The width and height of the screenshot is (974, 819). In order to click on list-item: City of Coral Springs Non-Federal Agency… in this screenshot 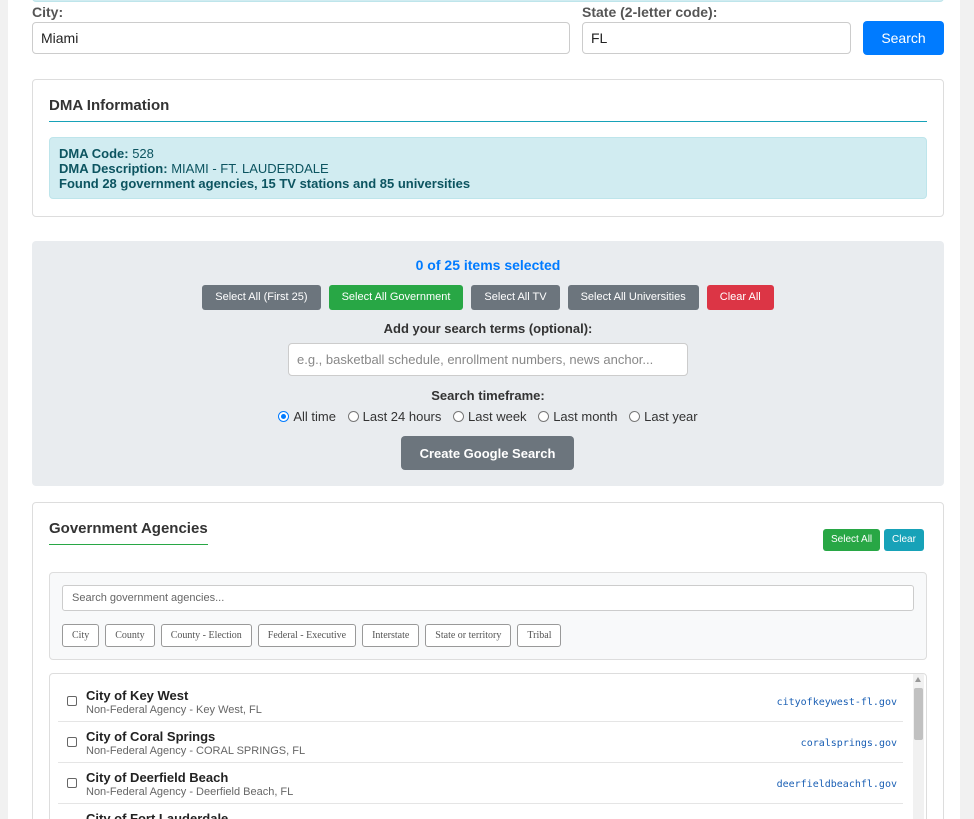, I will do `click(480, 742)`.